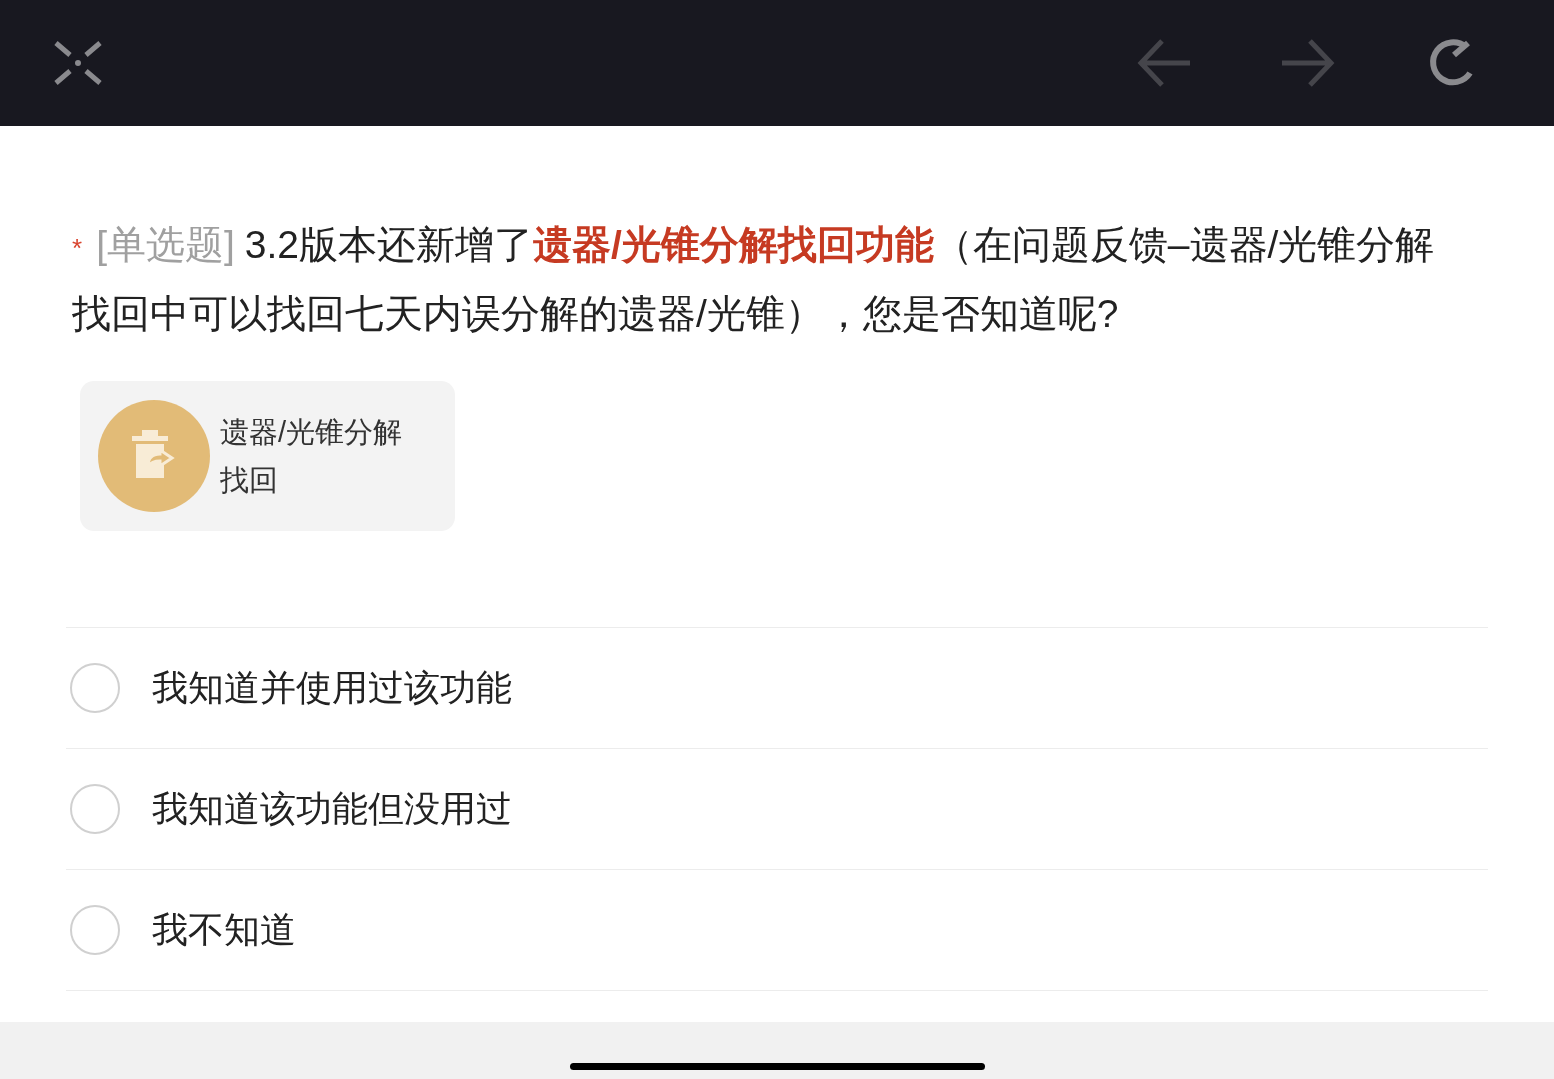  Describe the element at coordinates (777, 688) in the screenshot. I see `option-row: 我知道并使用过该功能` at that location.